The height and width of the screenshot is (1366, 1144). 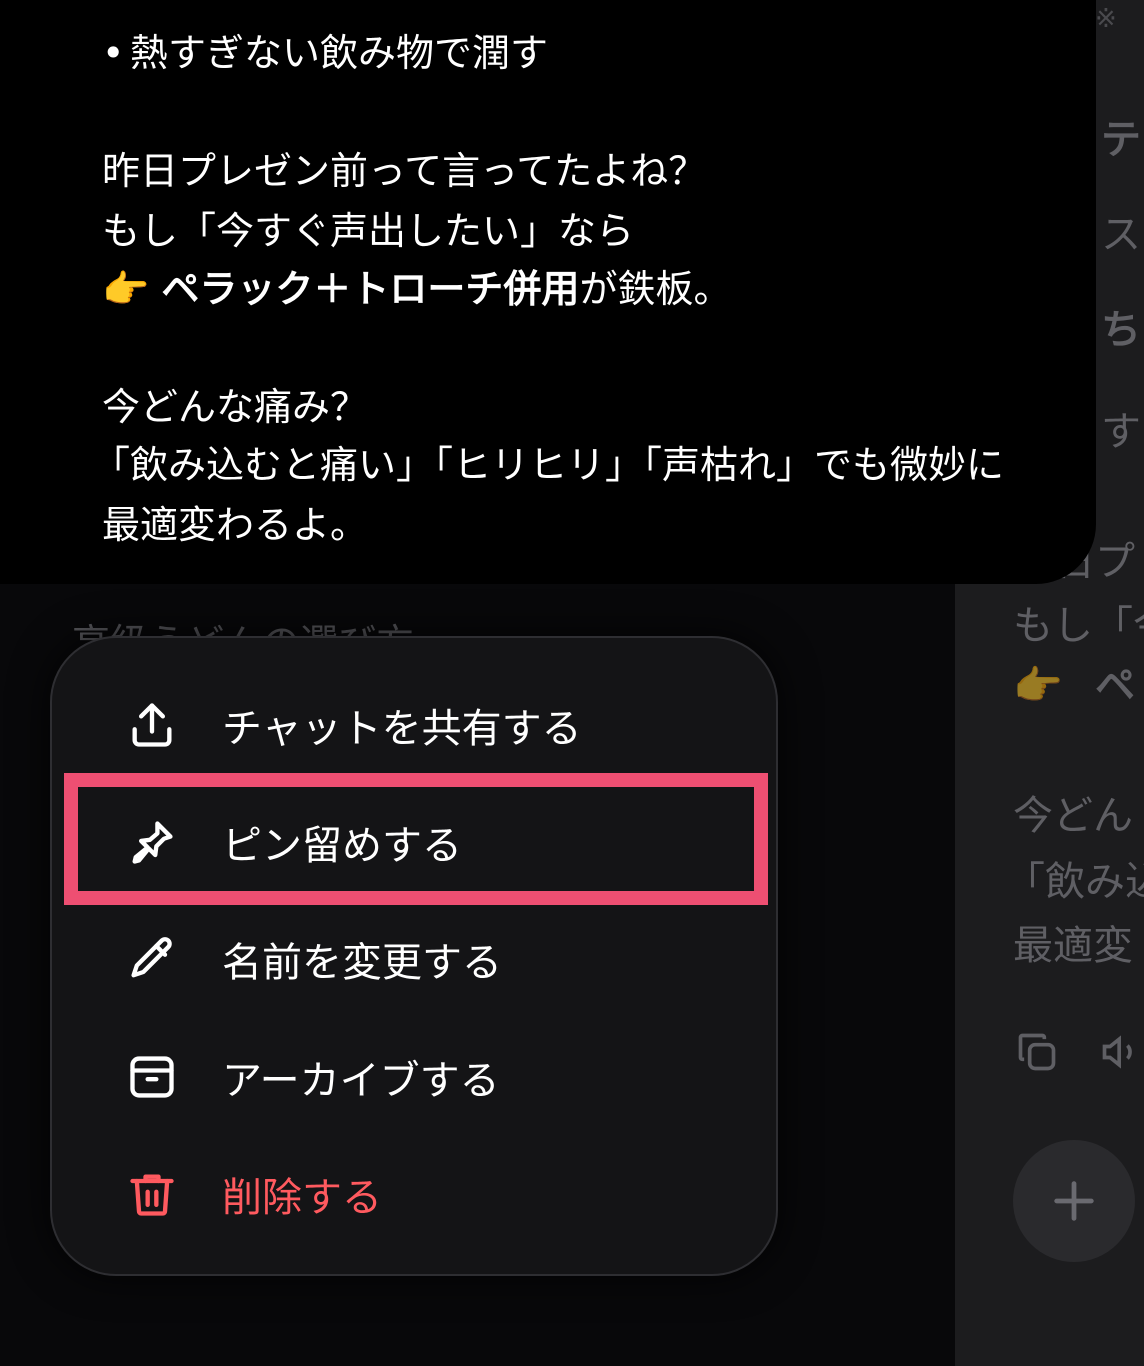 I want to click on background-text: 今どん, so click(x=1073, y=816).